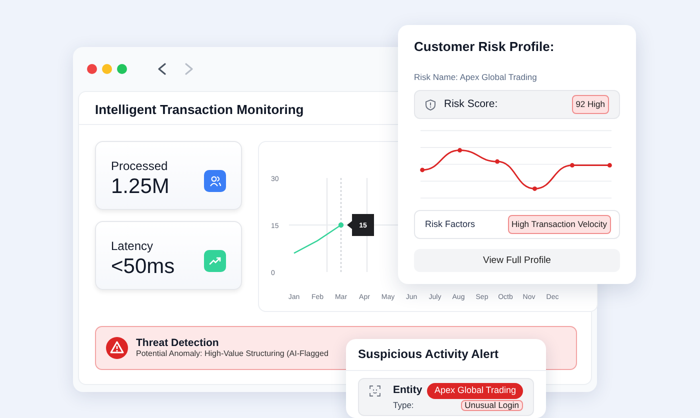 Image resolution: width=700 pixels, height=418 pixels. I want to click on score-badge: 92 High, so click(590, 104).